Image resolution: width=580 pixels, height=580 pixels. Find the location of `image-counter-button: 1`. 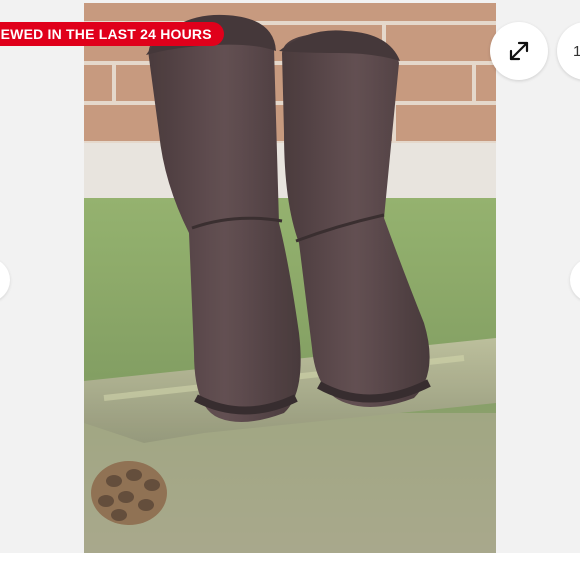

image-counter-button: 1 is located at coordinates (568, 51).